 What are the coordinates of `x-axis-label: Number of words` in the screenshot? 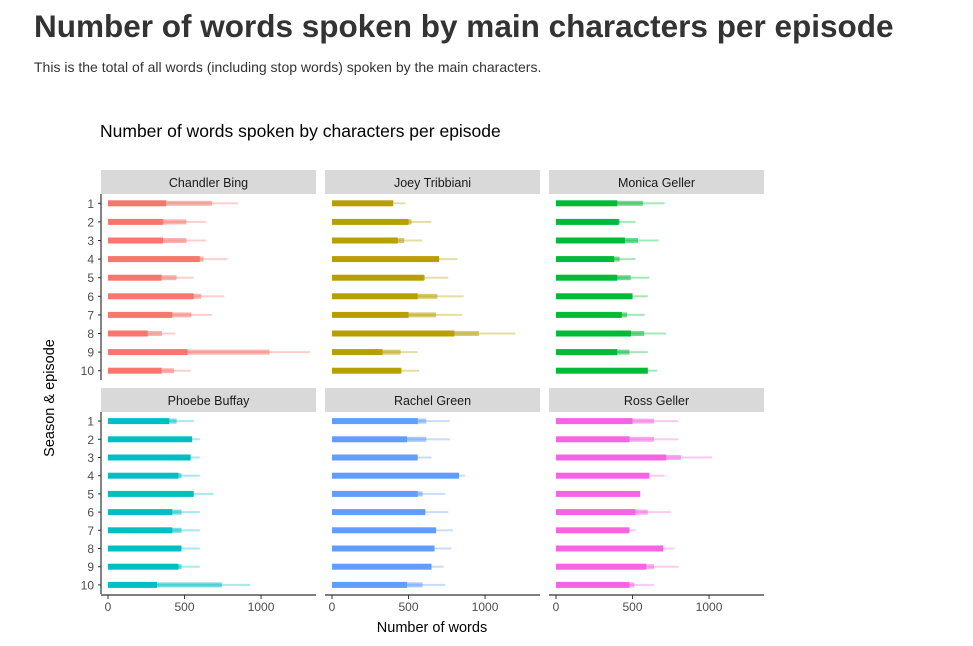 It's located at (432, 628).